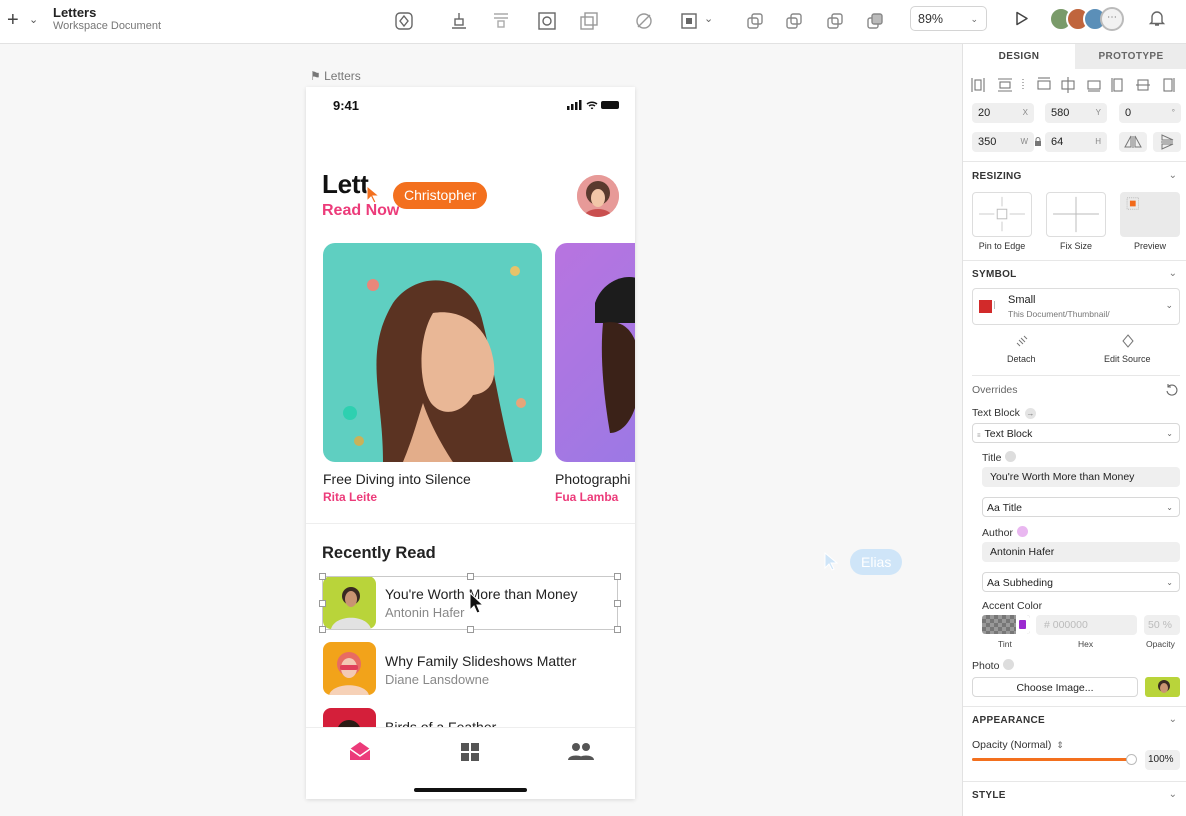 This screenshot has height=816, width=1186. Describe the element at coordinates (1060, 745) in the screenshot. I see `stepper-icon: ⇕` at that location.